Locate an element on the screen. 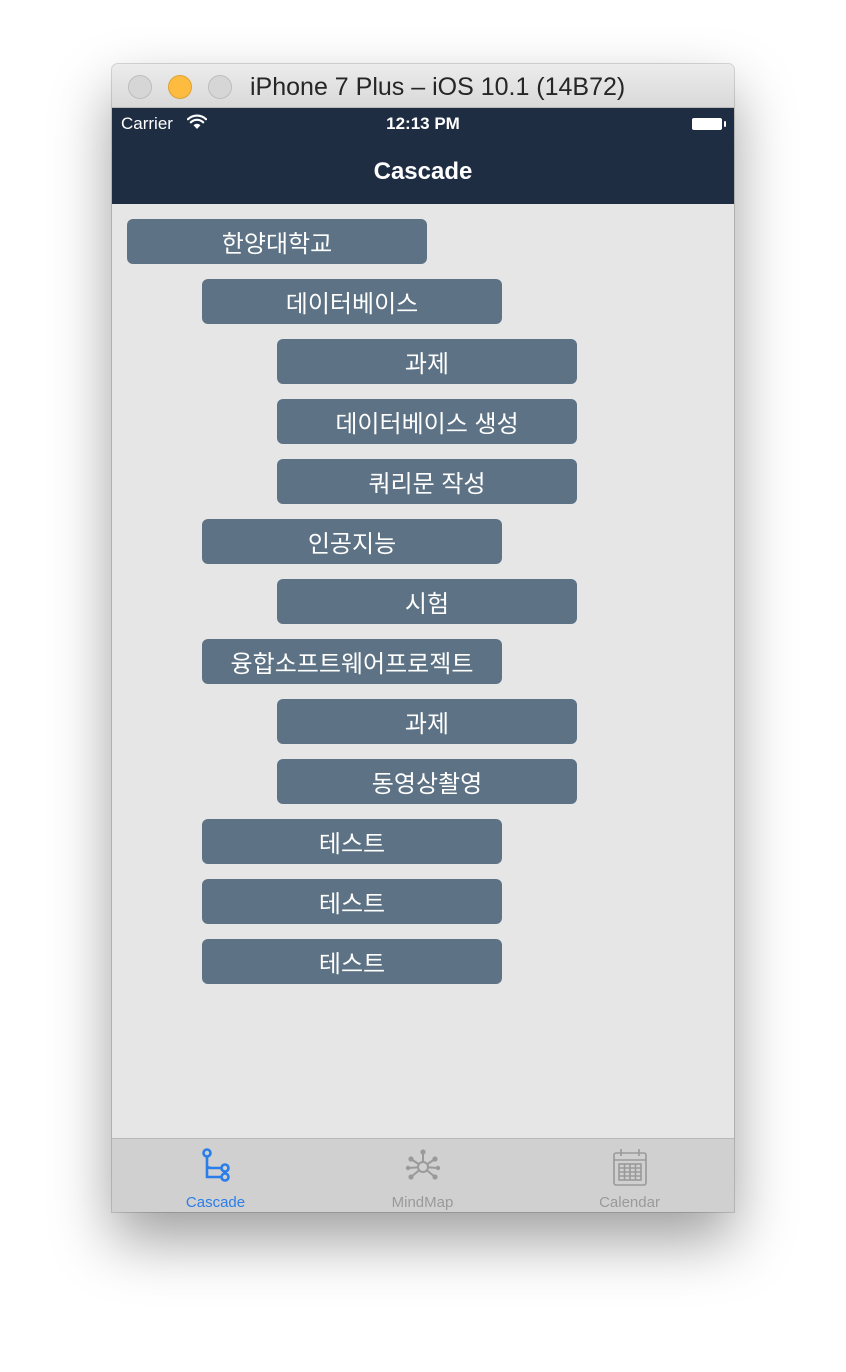 The image size is (846, 1372). tree-node: 시험 is located at coordinates (427, 601).